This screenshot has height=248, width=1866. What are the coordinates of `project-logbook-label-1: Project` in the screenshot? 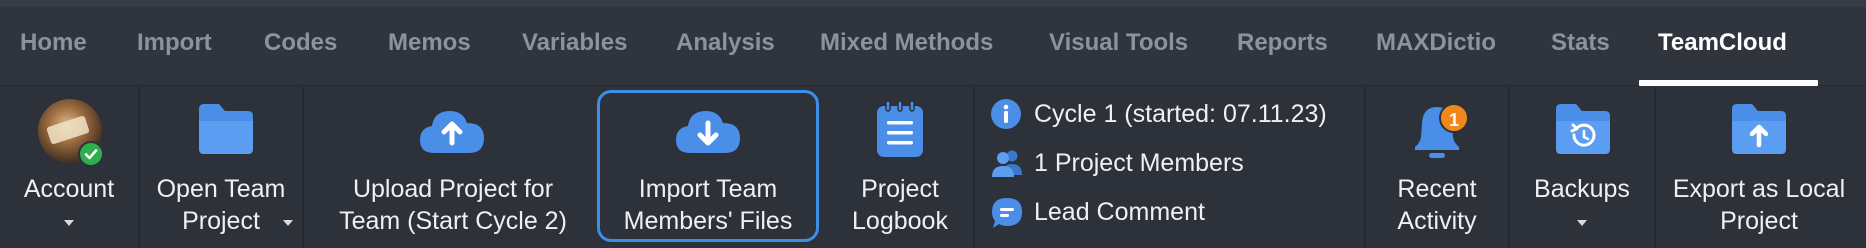 It's located at (900, 189).